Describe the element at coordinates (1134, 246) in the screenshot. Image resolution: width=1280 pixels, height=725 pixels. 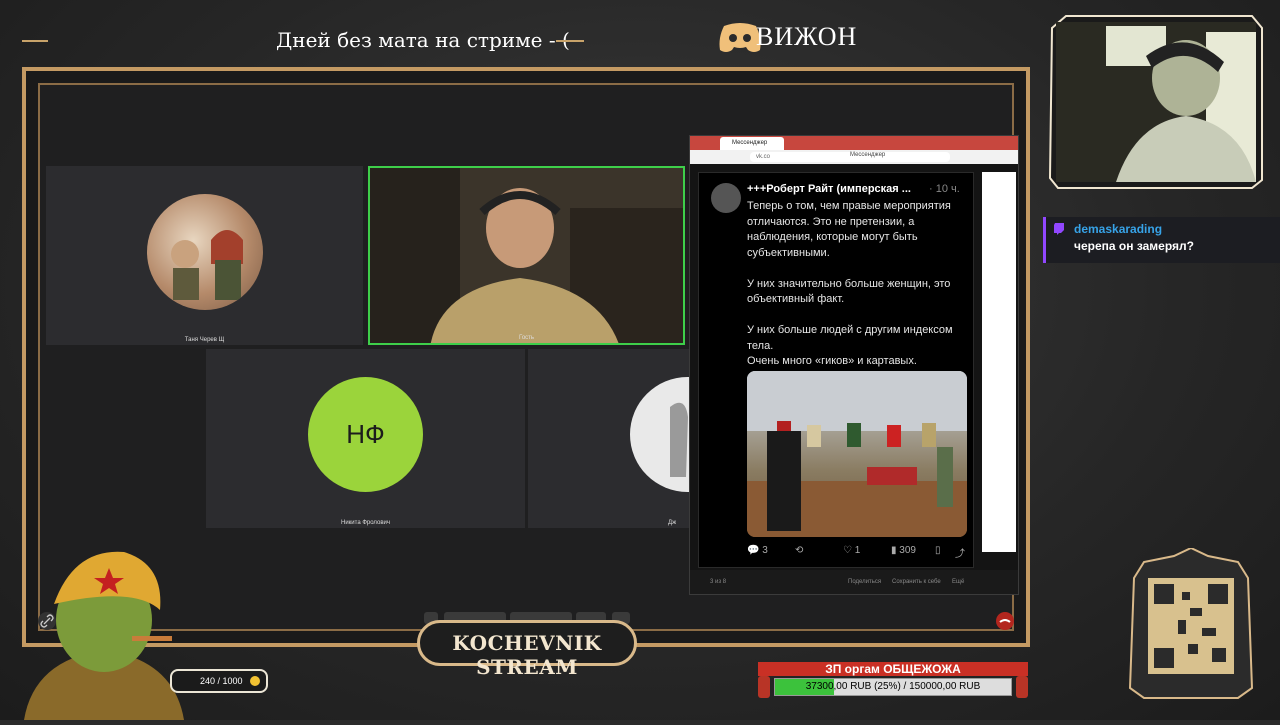
I see `chat-text: черепа он замерял?` at that location.